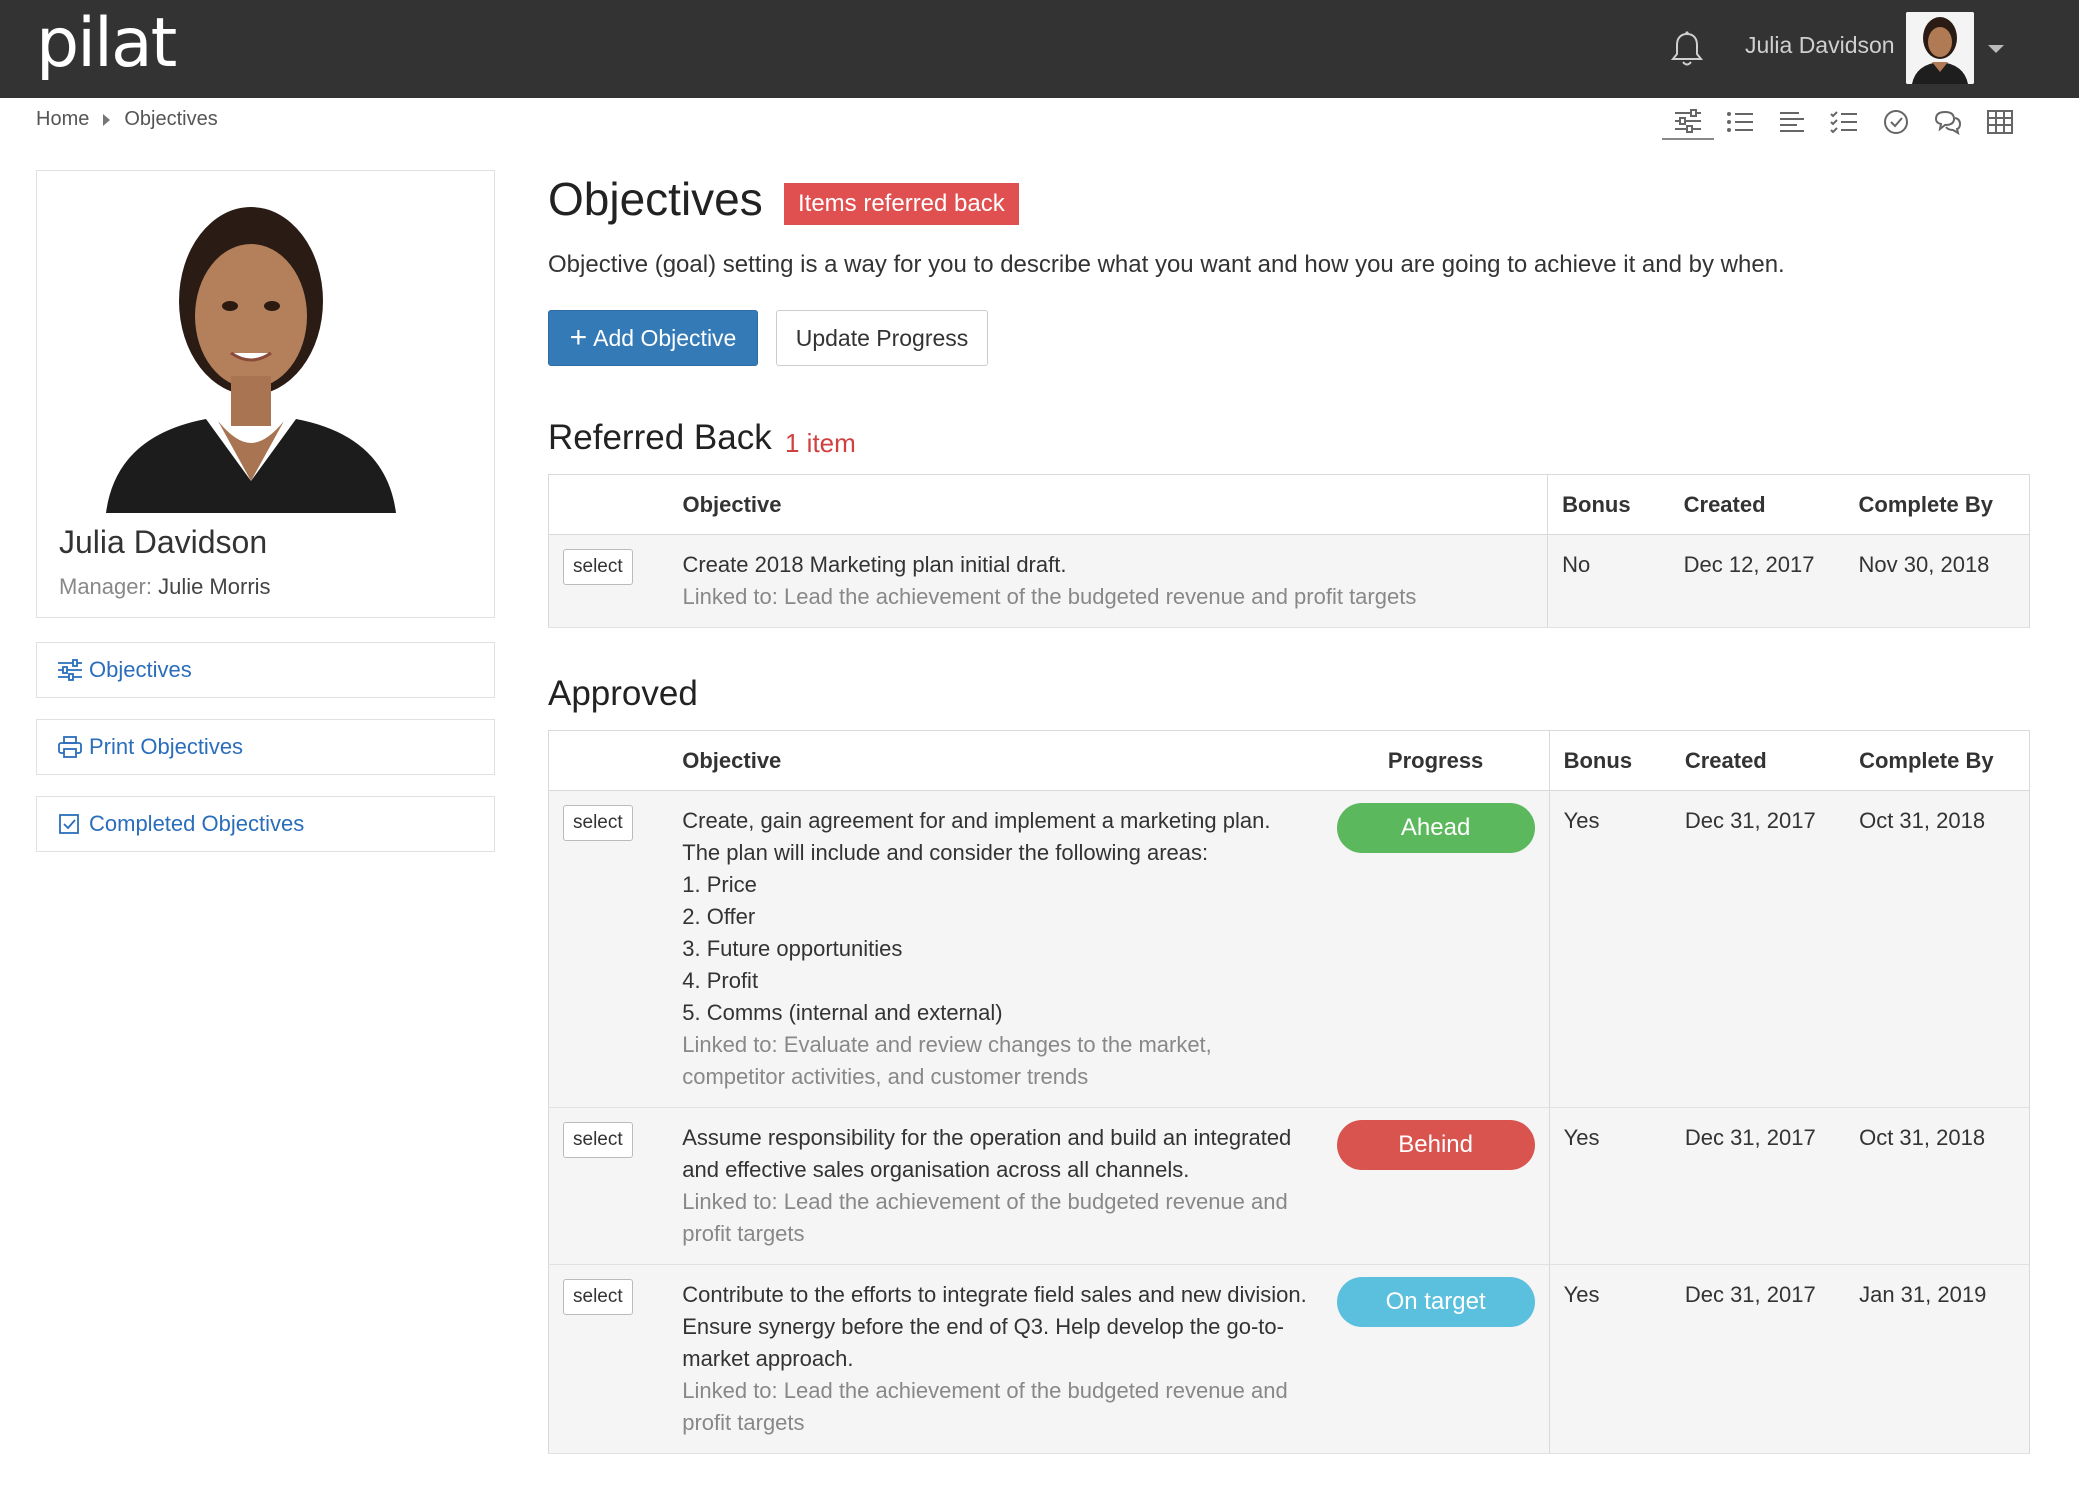  I want to click on sidebar-link-label: Print Objectives, so click(166, 746).